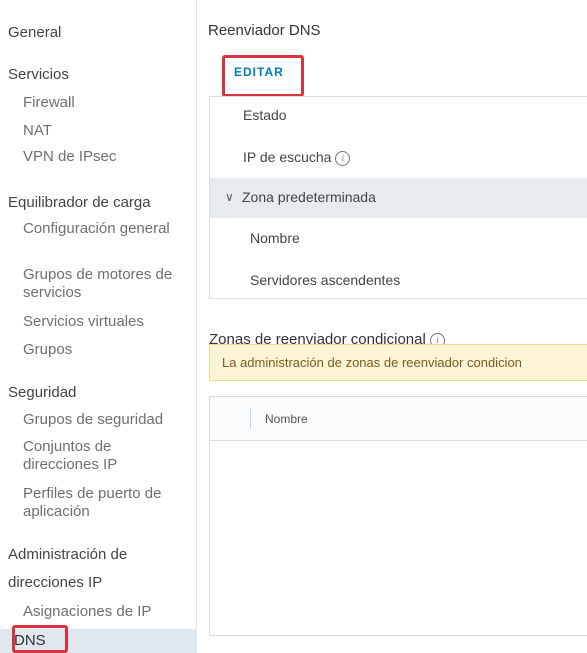 The width and height of the screenshot is (587, 653). Describe the element at coordinates (107, 612) in the screenshot. I see `sidebar-item-asignaciones-ip: Asignaciones de IP` at that location.